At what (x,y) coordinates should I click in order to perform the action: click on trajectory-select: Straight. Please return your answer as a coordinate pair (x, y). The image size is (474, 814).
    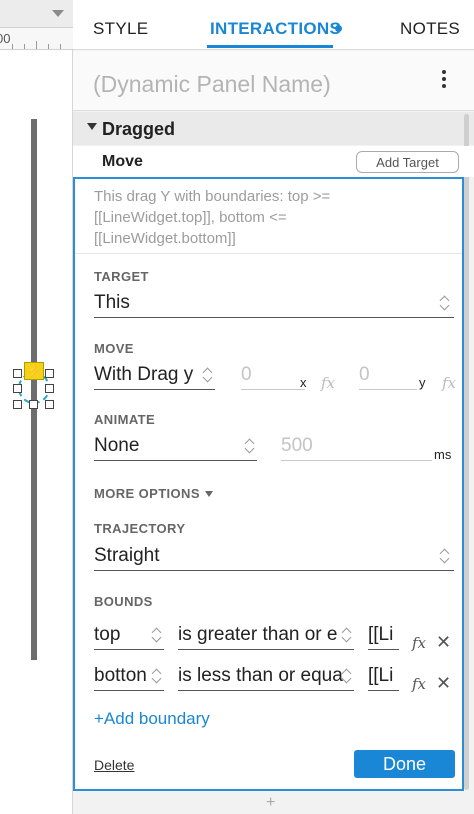
    Looking at the image, I should click on (274, 558).